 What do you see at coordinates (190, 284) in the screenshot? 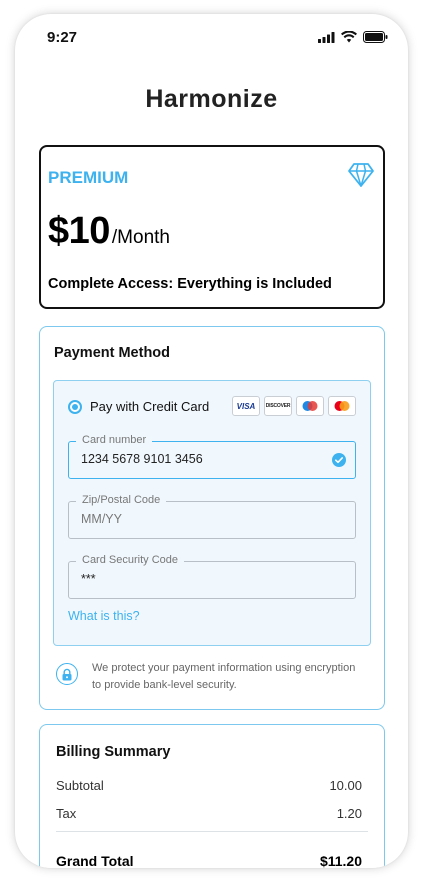
I see `plan-description: Complete Access: Everything is Included` at bounding box center [190, 284].